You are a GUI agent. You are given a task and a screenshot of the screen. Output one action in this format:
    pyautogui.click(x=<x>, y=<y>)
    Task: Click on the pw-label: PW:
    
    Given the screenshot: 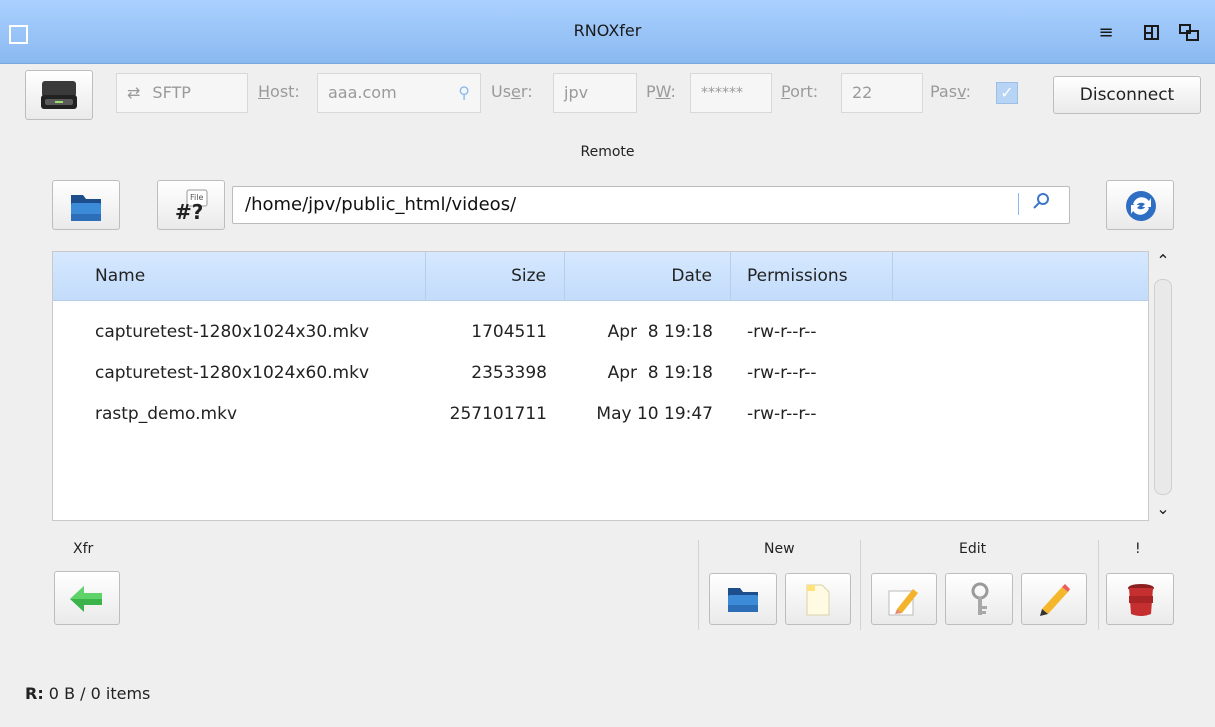 What is the action you would take?
    pyautogui.click(x=661, y=91)
    